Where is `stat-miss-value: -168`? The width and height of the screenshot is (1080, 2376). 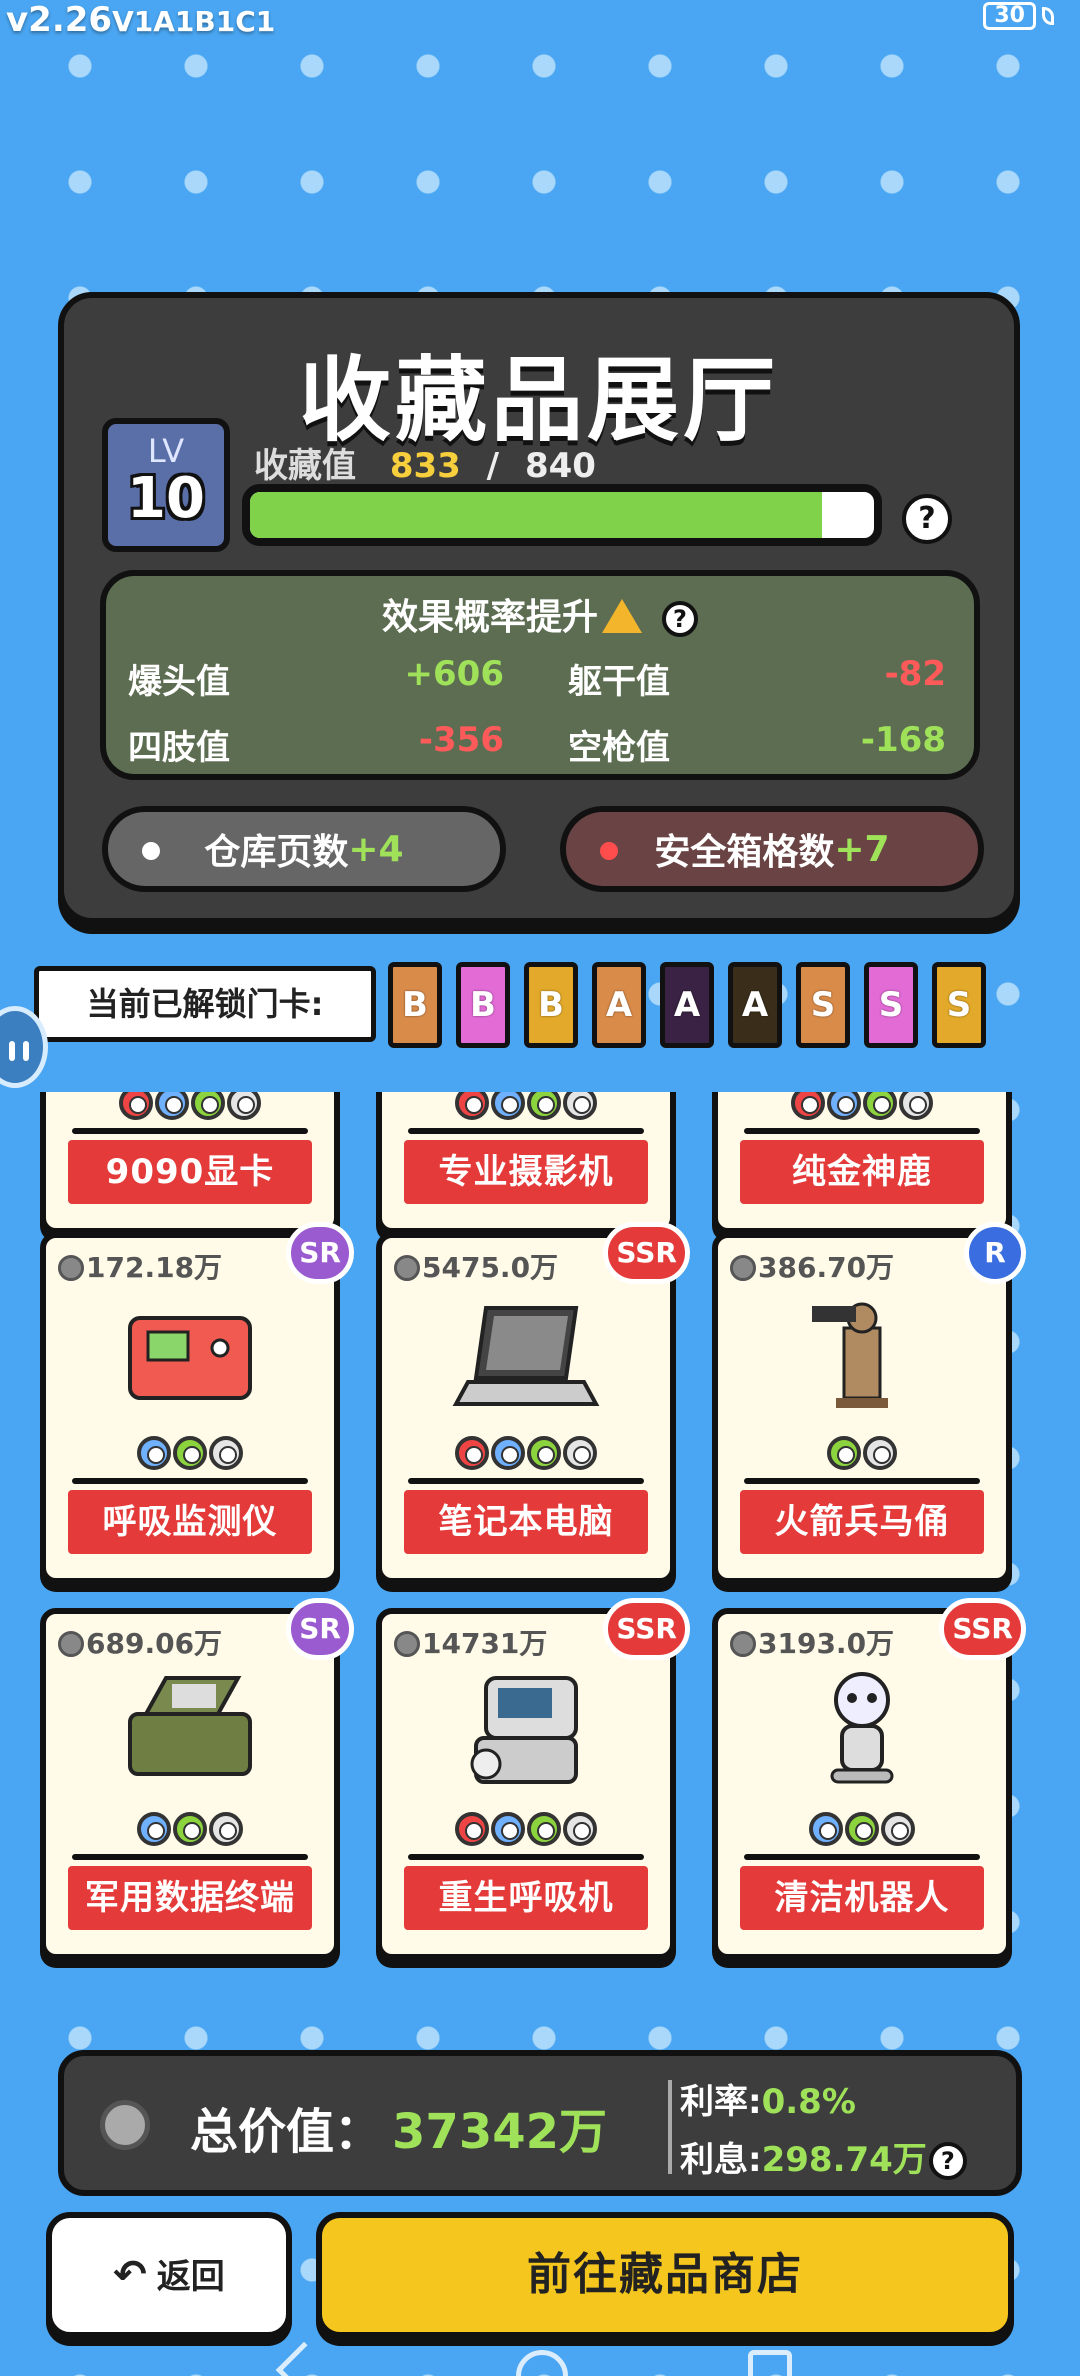
stat-miss-value: -168 is located at coordinates (903, 740).